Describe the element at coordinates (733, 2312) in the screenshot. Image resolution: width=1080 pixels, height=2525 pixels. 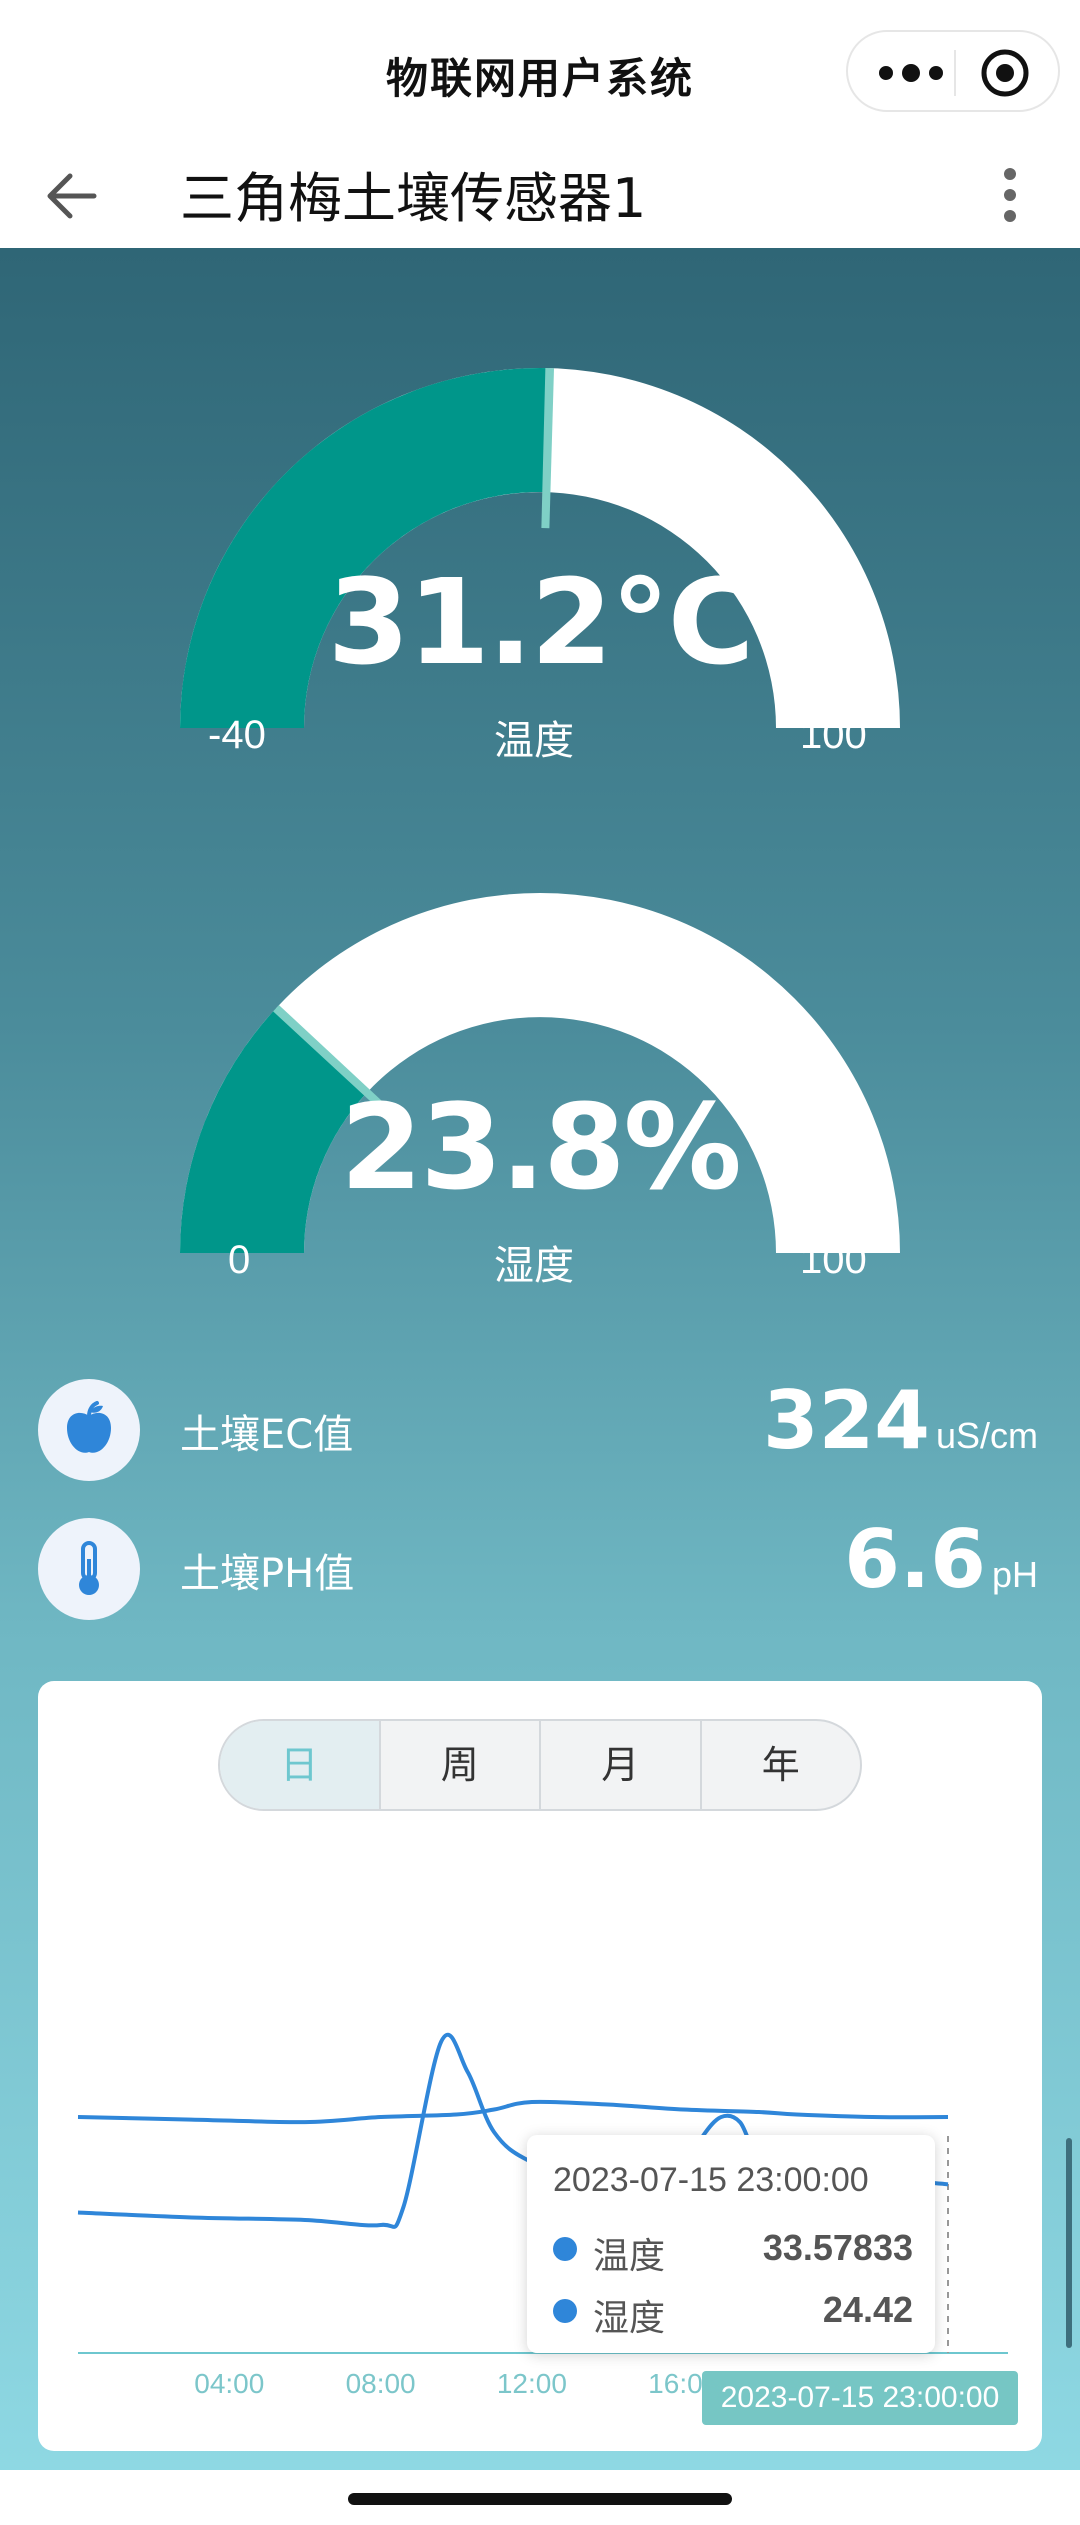
I see `tooltip-row-humidity: 湿度 24.42` at that location.